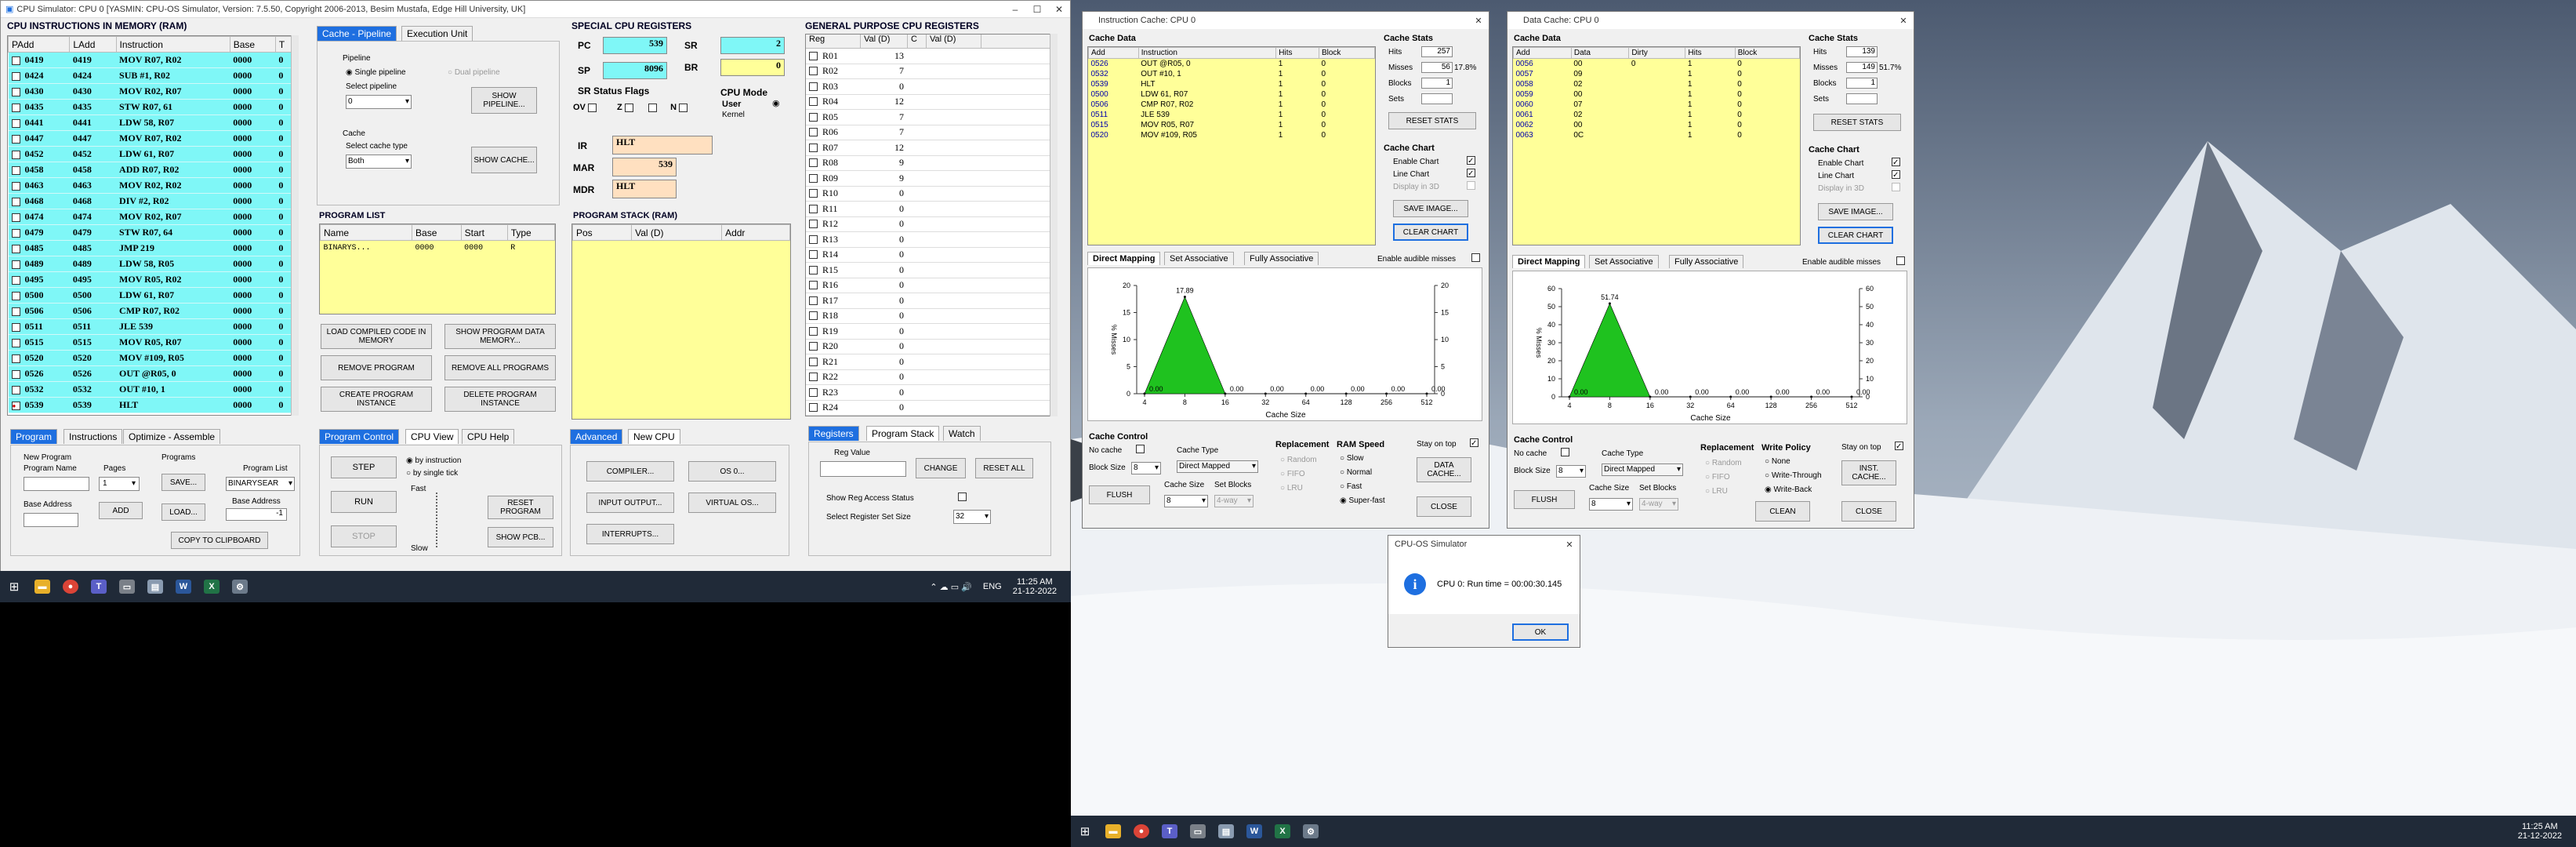 The height and width of the screenshot is (847, 2576). I want to click on tab-program-control: Program Control, so click(360, 436).